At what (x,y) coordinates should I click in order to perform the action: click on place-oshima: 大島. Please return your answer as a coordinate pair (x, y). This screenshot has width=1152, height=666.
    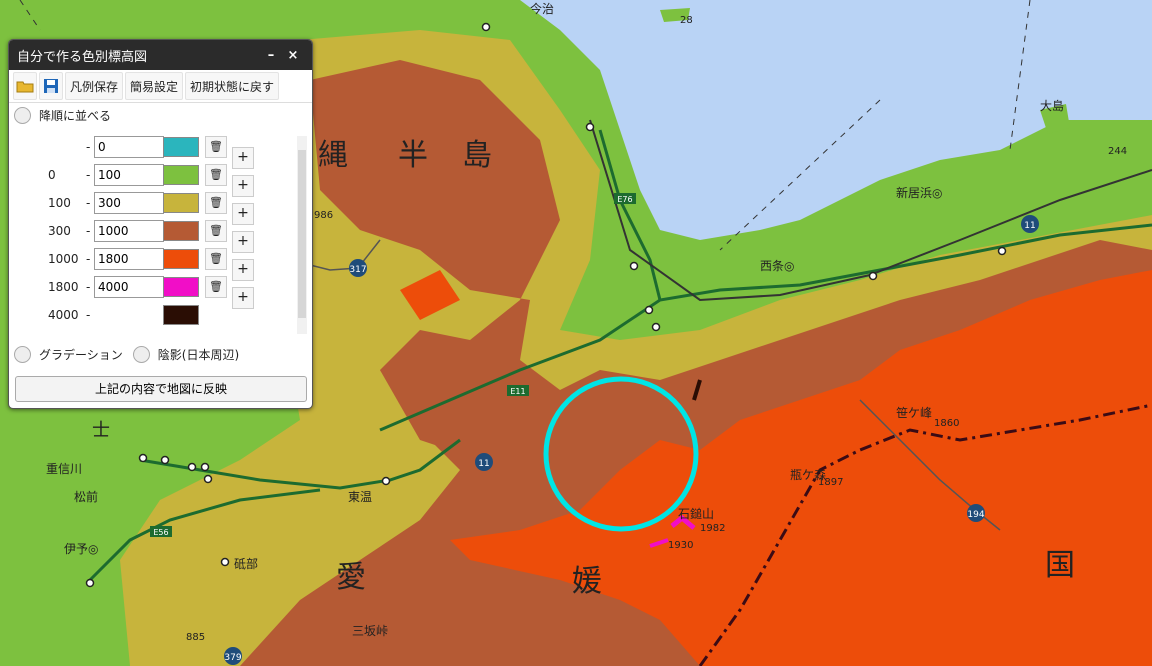
    Looking at the image, I should click on (1052, 106).